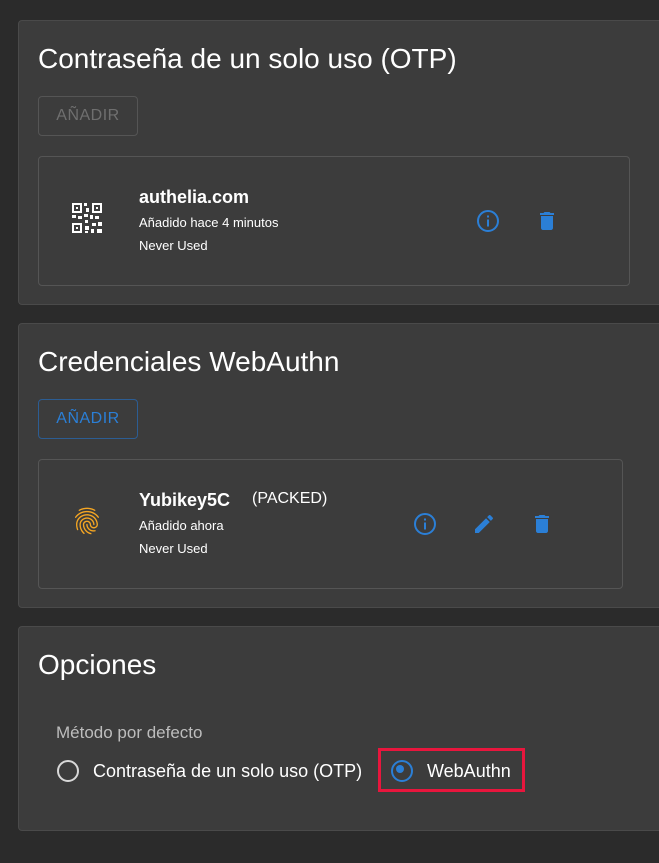 Image resolution: width=659 pixels, height=863 pixels. What do you see at coordinates (247, 58) in the screenshot?
I see `otp-panel-title: Contraseña de un solo uso (OTP)` at bounding box center [247, 58].